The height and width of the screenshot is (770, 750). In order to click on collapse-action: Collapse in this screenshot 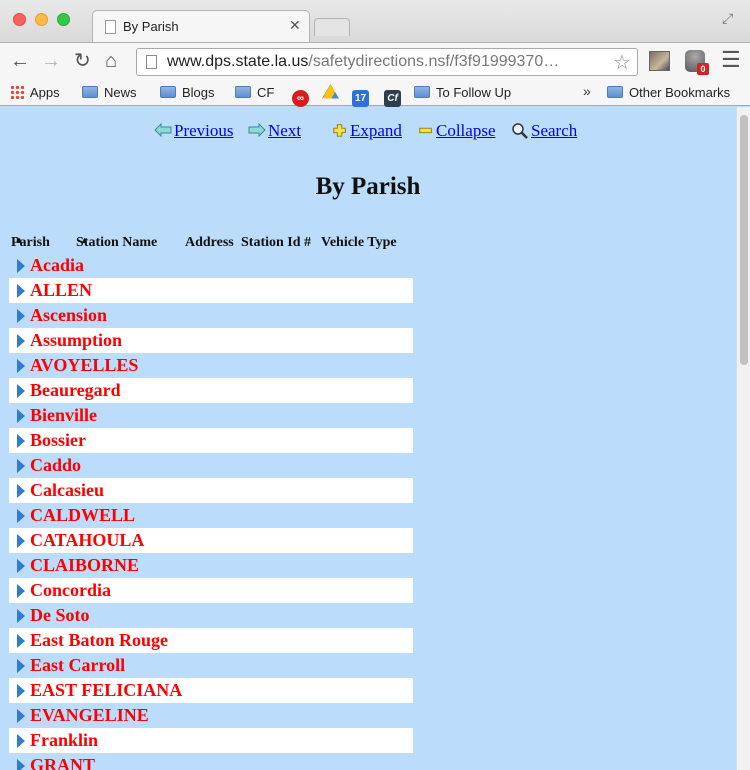, I will do `click(457, 131)`.